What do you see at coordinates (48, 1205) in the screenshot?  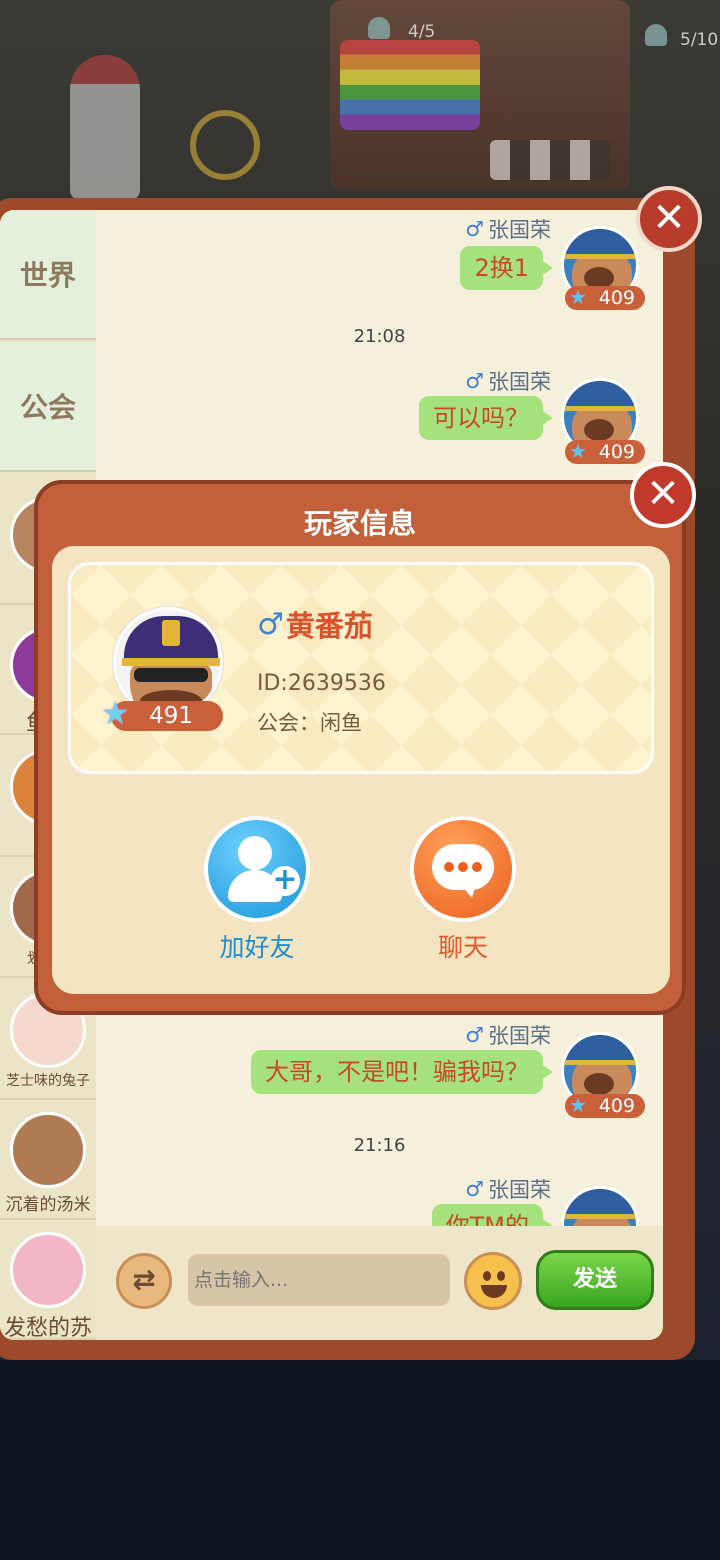 I see `friend-name: 沉着的汤米` at bounding box center [48, 1205].